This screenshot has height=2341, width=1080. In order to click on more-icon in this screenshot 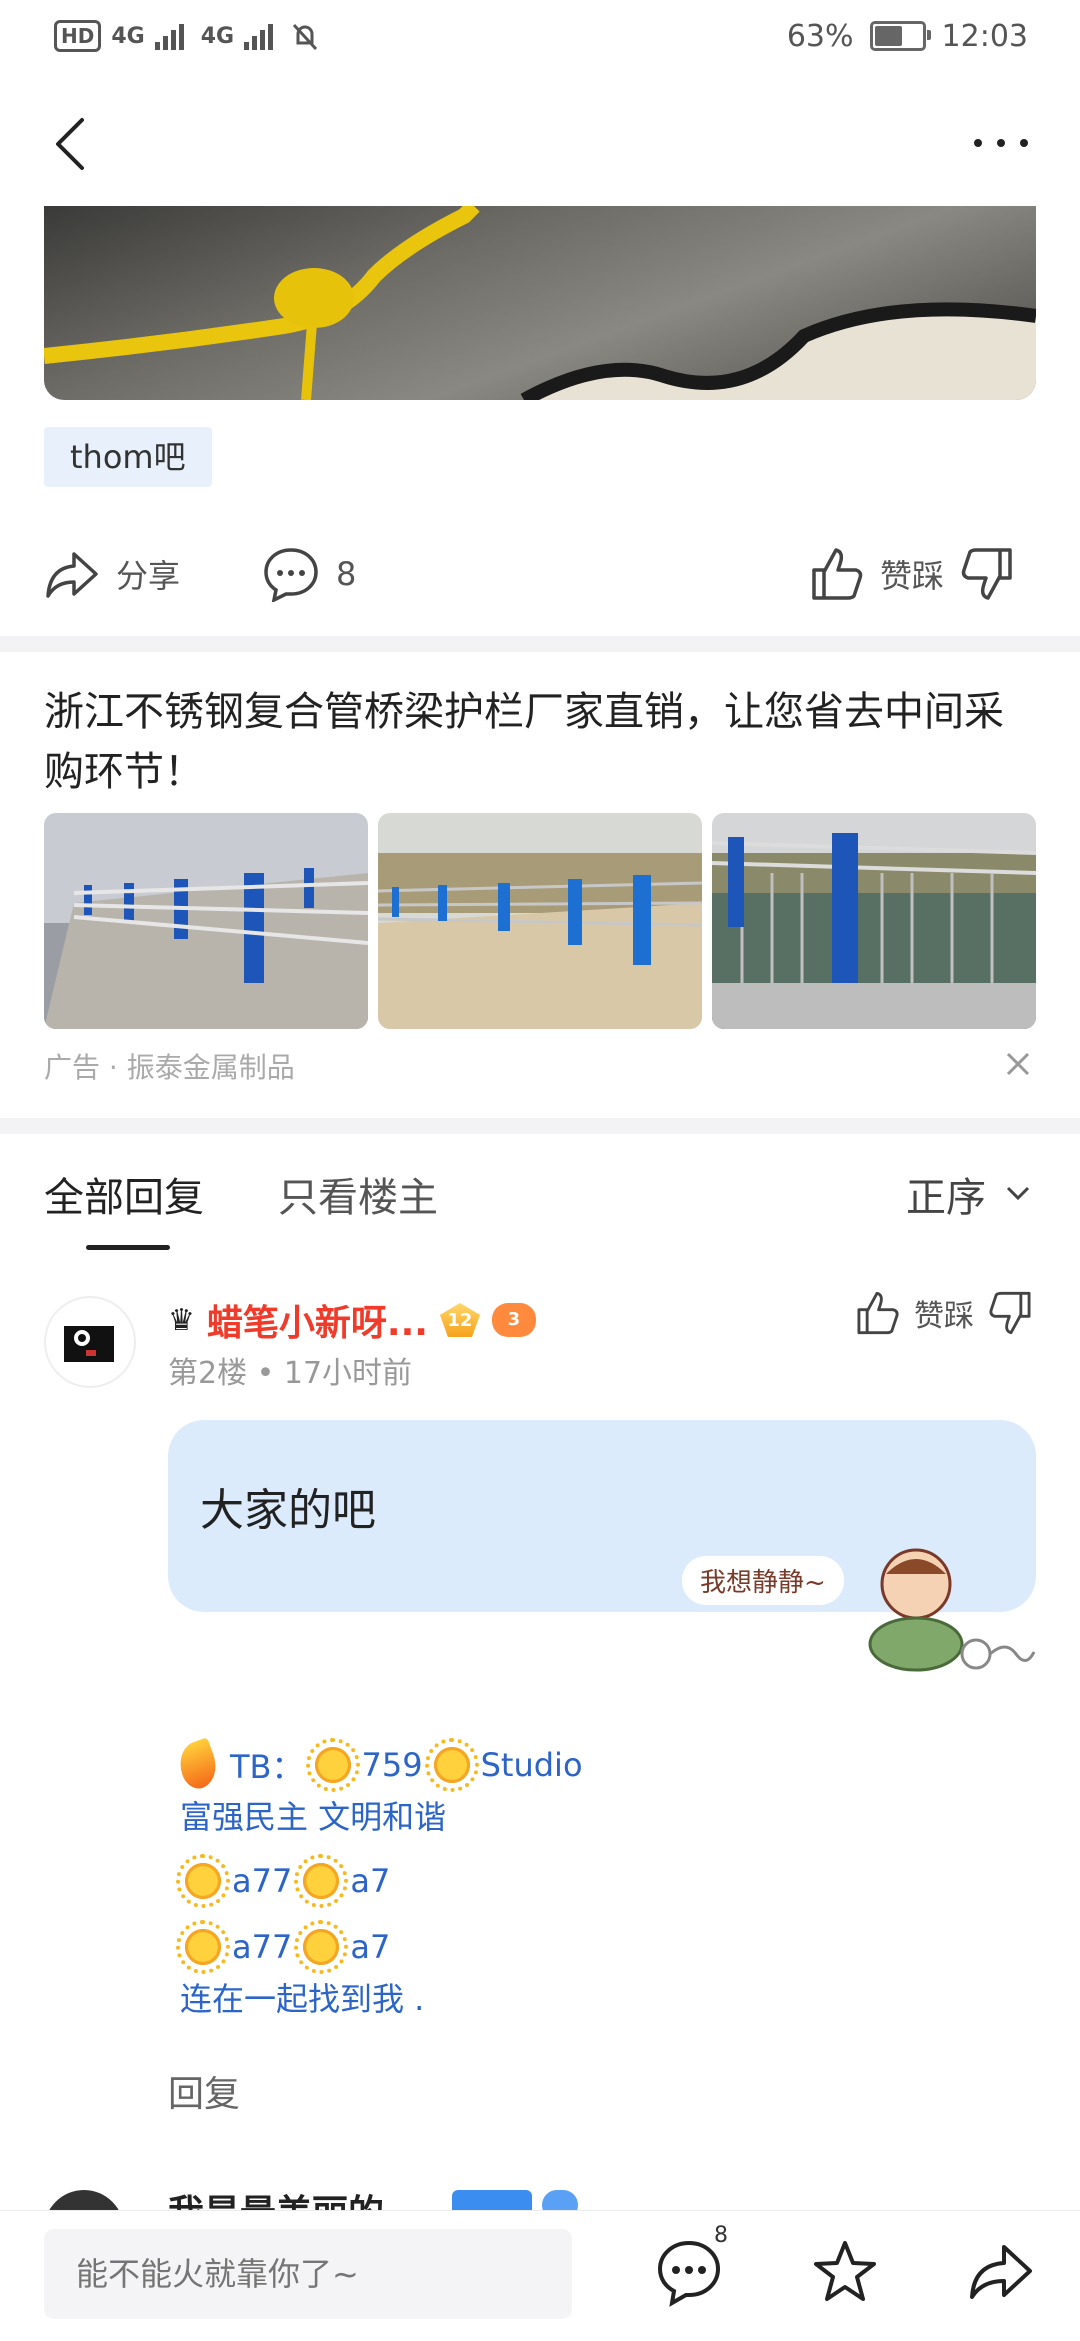, I will do `click(1001, 143)`.